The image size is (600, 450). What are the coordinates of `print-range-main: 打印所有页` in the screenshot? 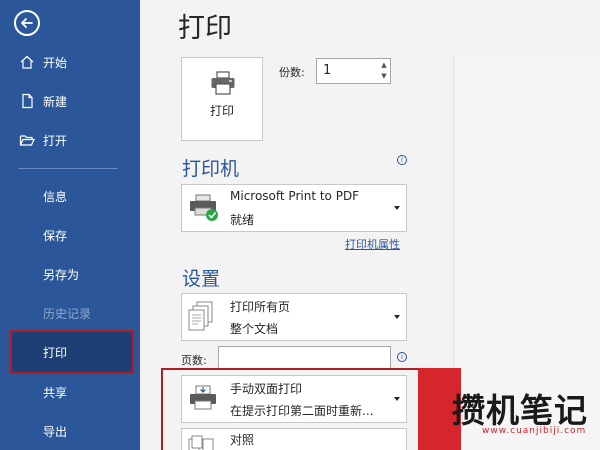 It's located at (260, 307).